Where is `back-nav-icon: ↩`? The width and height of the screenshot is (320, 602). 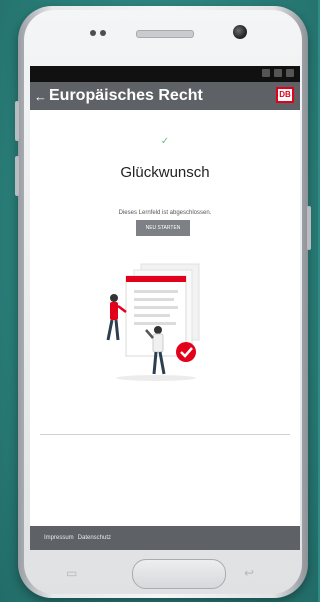 back-nav-icon: ↩ is located at coordinates (249, 573).